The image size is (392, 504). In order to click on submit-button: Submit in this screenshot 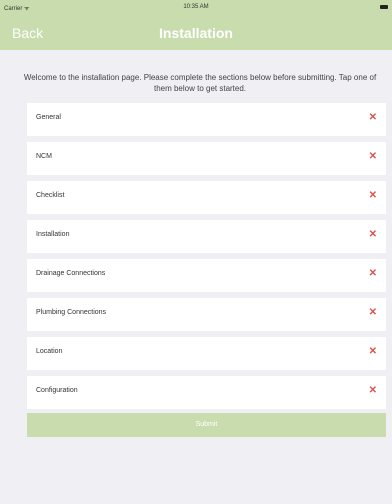, I will do `click(206, 425)`.